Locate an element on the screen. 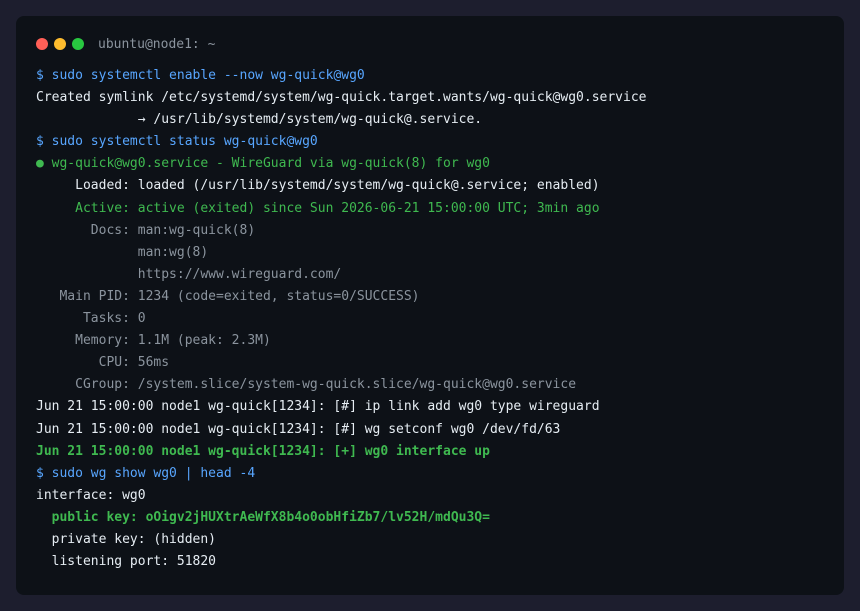 This screenshot has width=860, height=611. output-line: private key: (hidden) is located at coordinates (126, 539).